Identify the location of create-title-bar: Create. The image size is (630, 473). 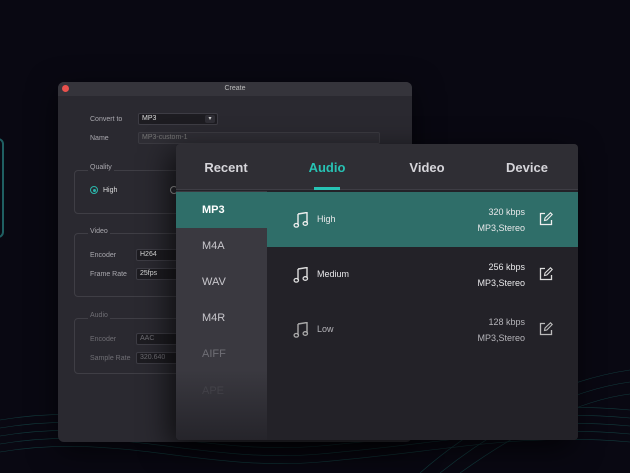
(235, 89).